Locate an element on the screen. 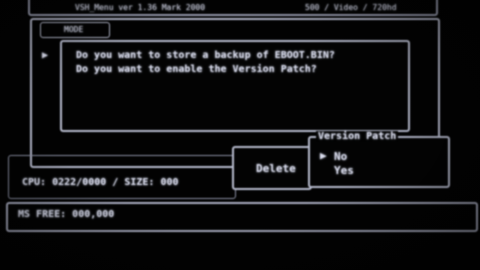 The height and width of the screenshot is (270, 480). app-title: VSH_Menu ver 1.36 Mark 2000 is located at coordinates (140, 7).